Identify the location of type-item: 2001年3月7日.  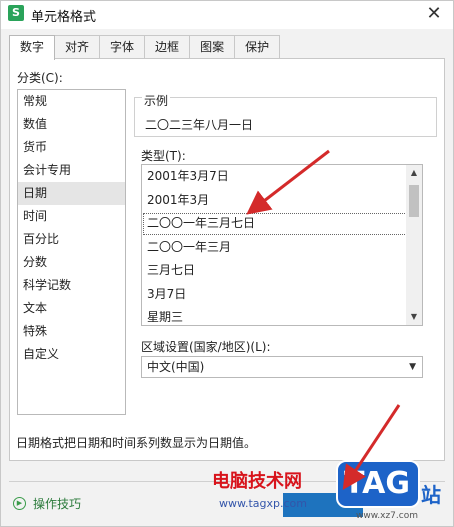
(282, 177).